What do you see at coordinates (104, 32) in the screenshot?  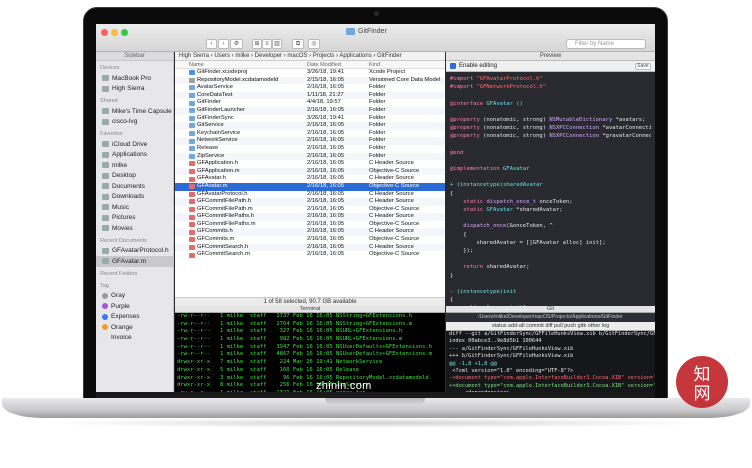 I see `close-button` at bounding box center [104, 32].